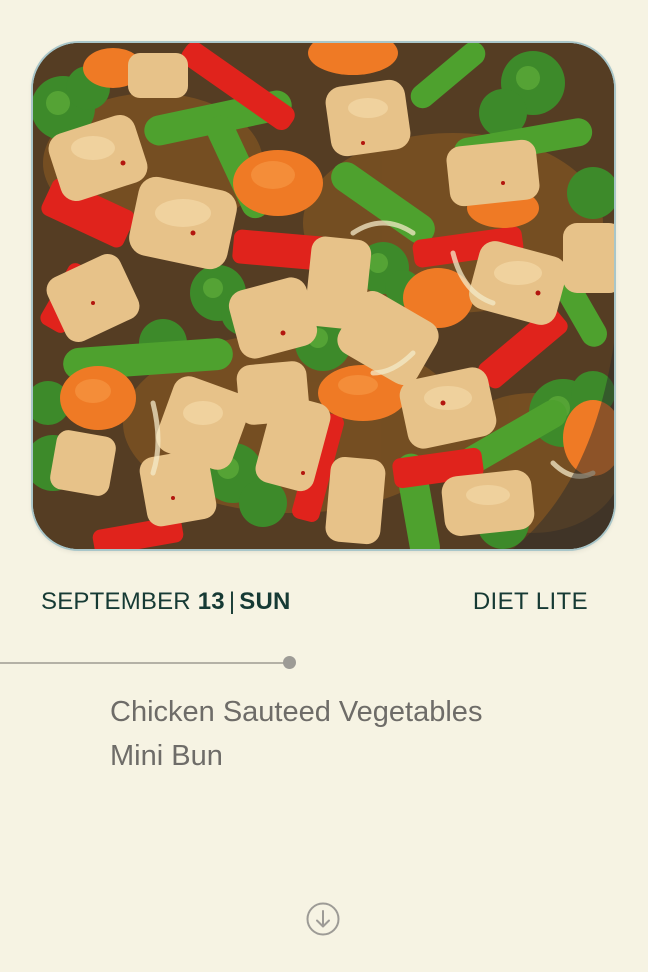 The image size is (648, 972). Describe the element at coordinates (166, 756) in the screenshot. I see `meal-item: Mini Bun` at that location.